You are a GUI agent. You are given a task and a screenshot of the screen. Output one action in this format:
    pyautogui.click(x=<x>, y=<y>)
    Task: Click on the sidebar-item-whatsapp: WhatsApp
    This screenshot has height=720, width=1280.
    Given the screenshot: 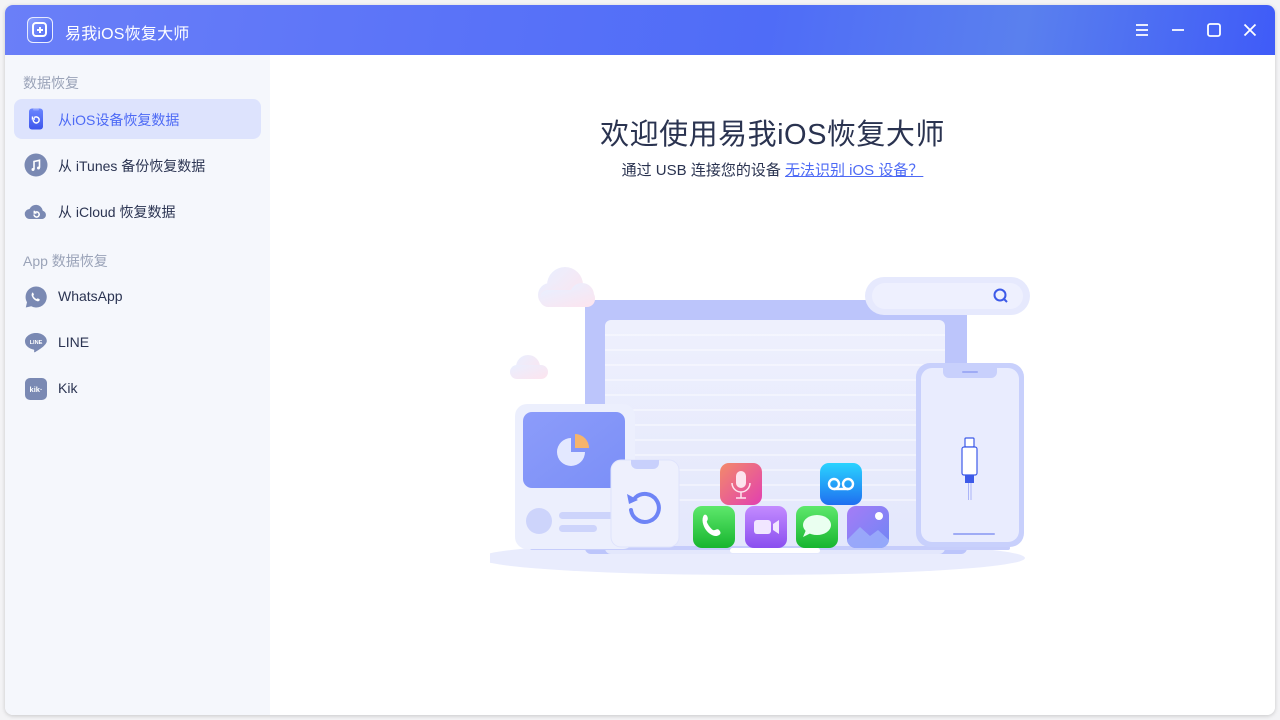 What is the action you would take?
    pyautogui.click(x=137, y=297)
    